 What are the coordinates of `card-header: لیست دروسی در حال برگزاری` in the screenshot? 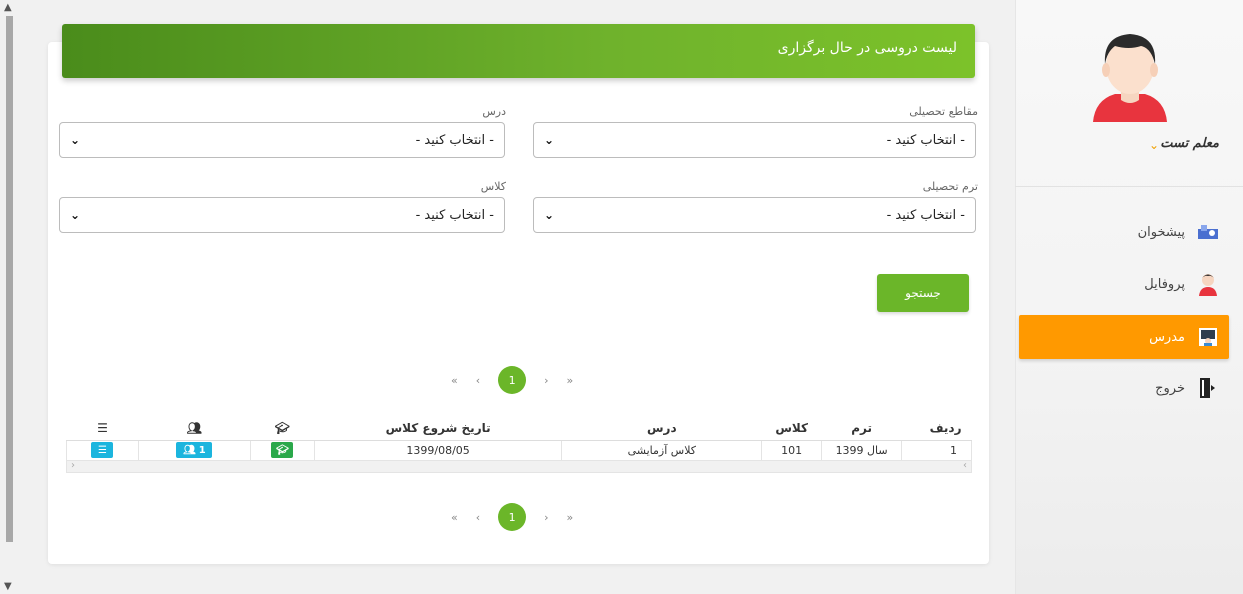 It's located at (518, 51).